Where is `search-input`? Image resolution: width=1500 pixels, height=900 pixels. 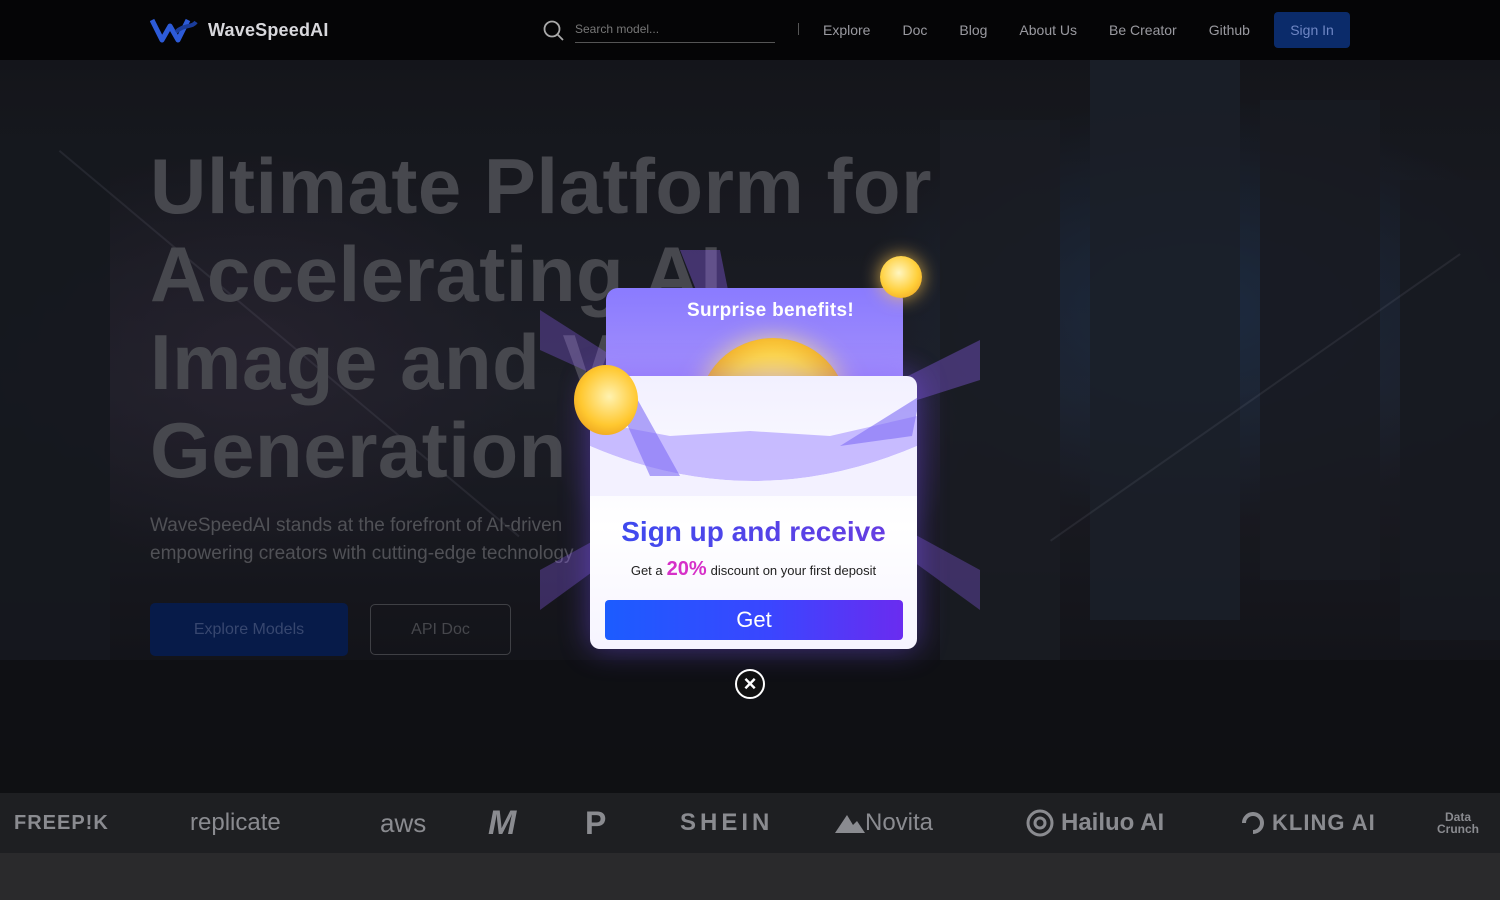 search-input is located at coordinates (675, 30).